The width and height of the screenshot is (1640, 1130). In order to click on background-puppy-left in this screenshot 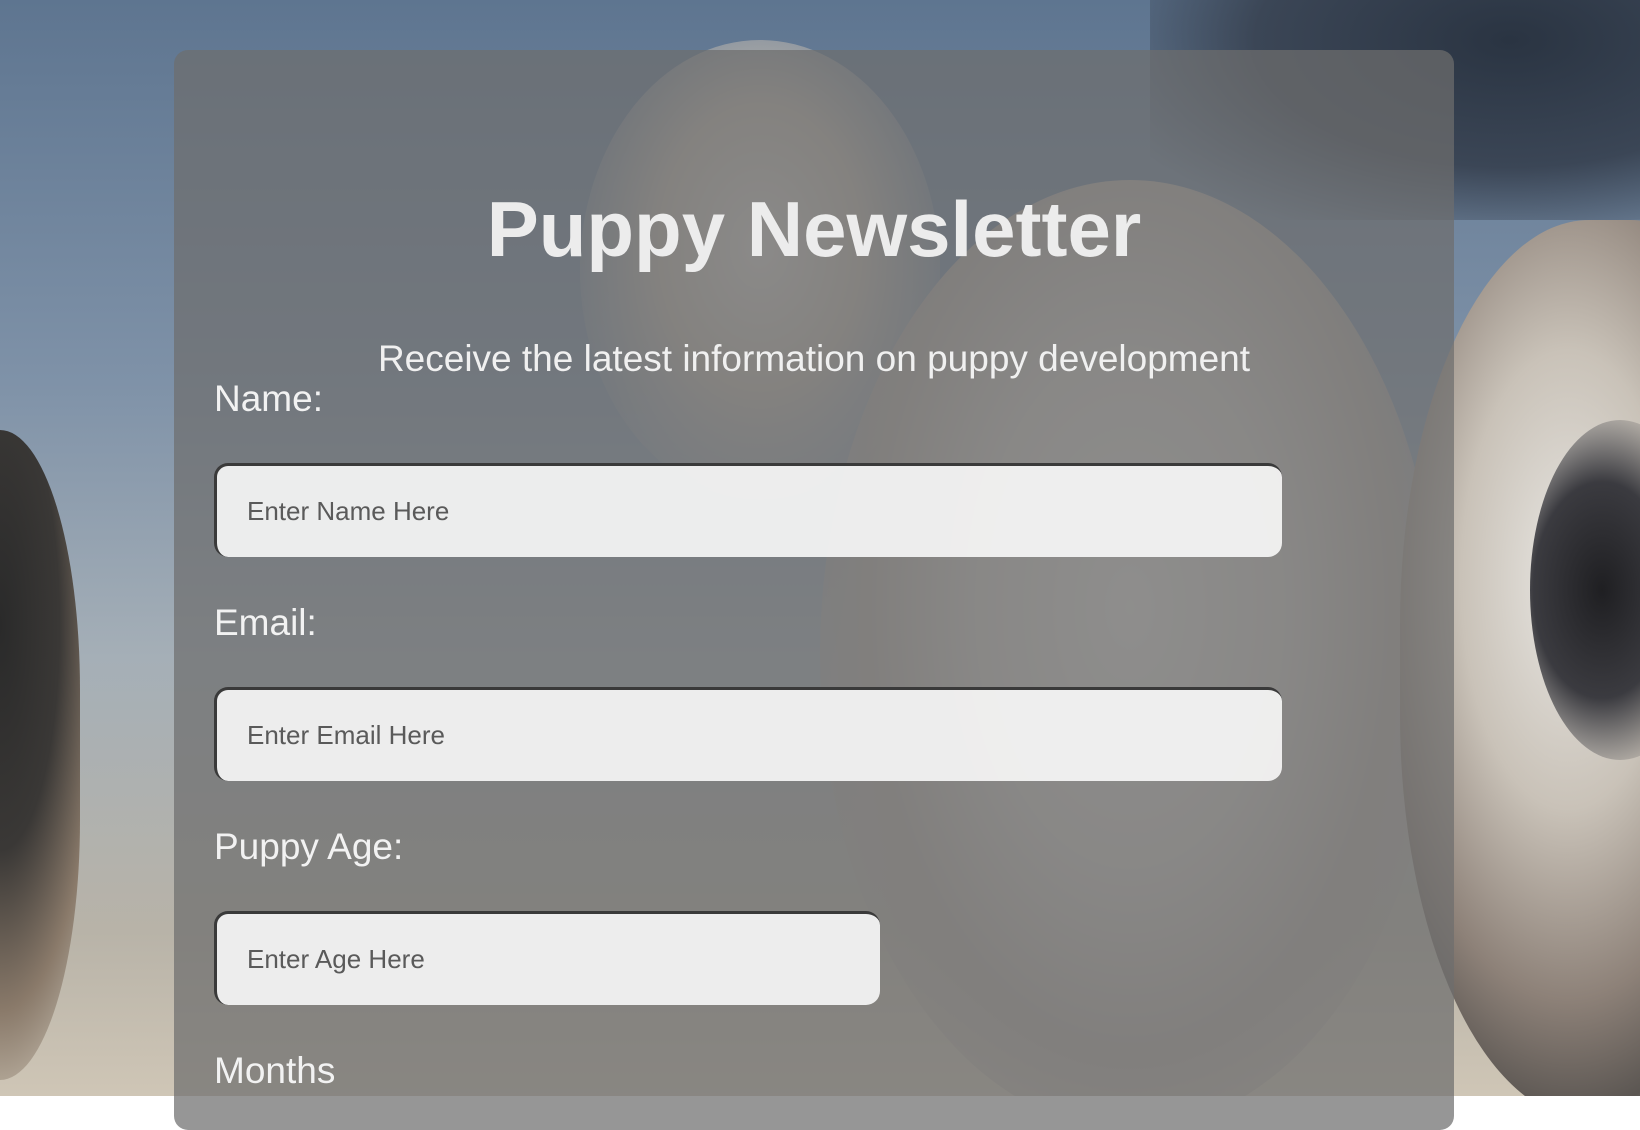, I will do `click(40, 755)`.